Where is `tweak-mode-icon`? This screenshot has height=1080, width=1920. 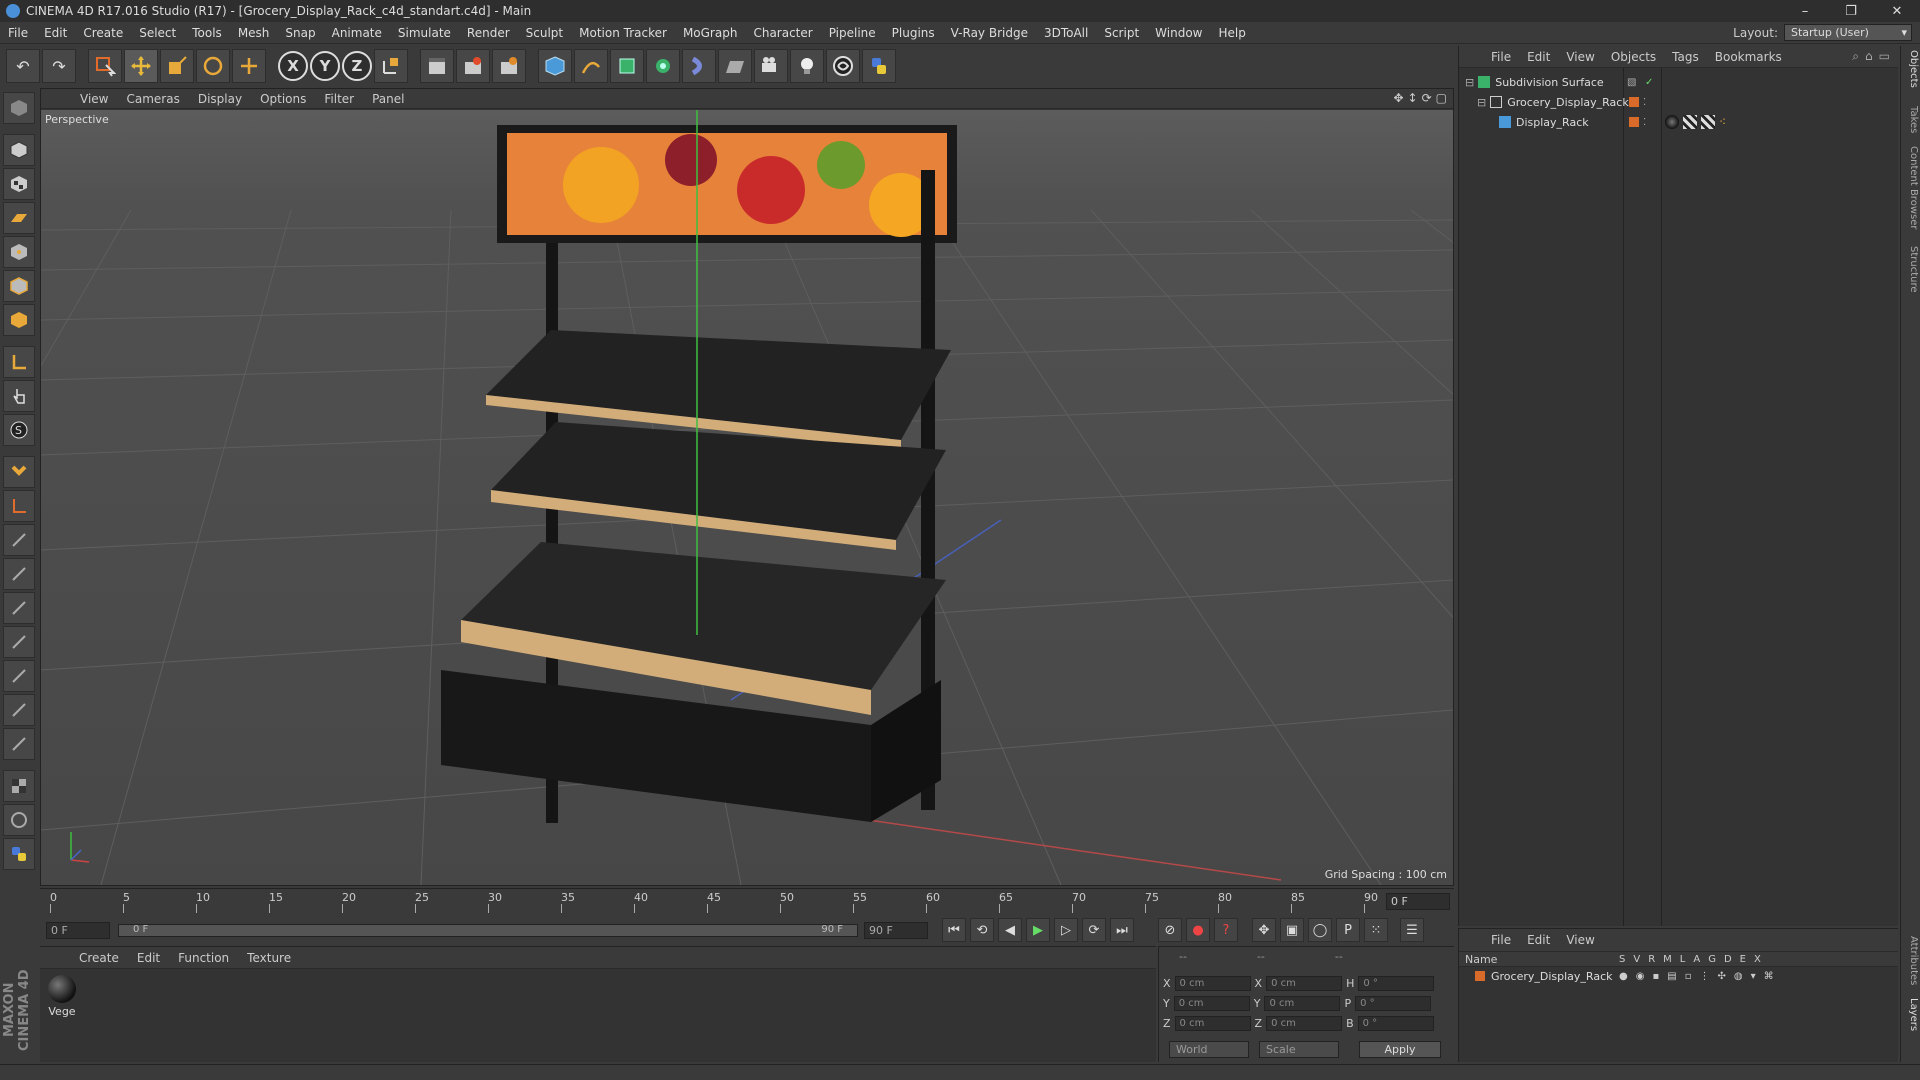 tweak-mode-icon is located at coordinates (19, 396).